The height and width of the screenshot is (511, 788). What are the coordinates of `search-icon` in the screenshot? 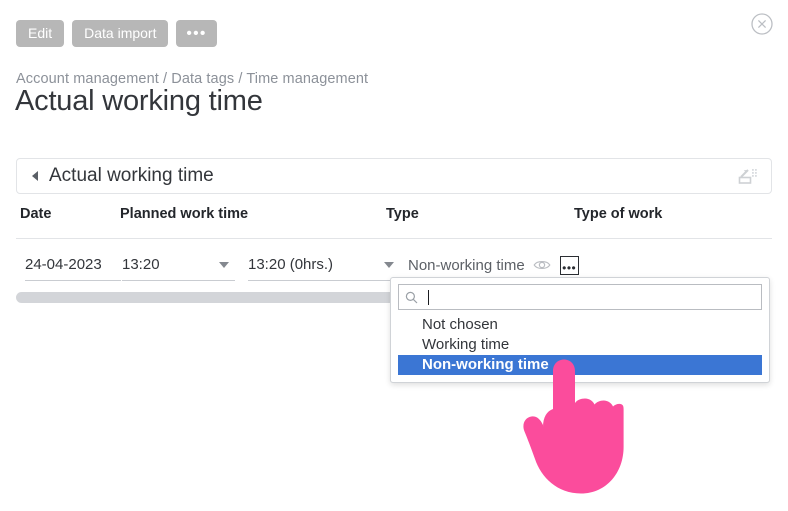 It's located at (411, 297).